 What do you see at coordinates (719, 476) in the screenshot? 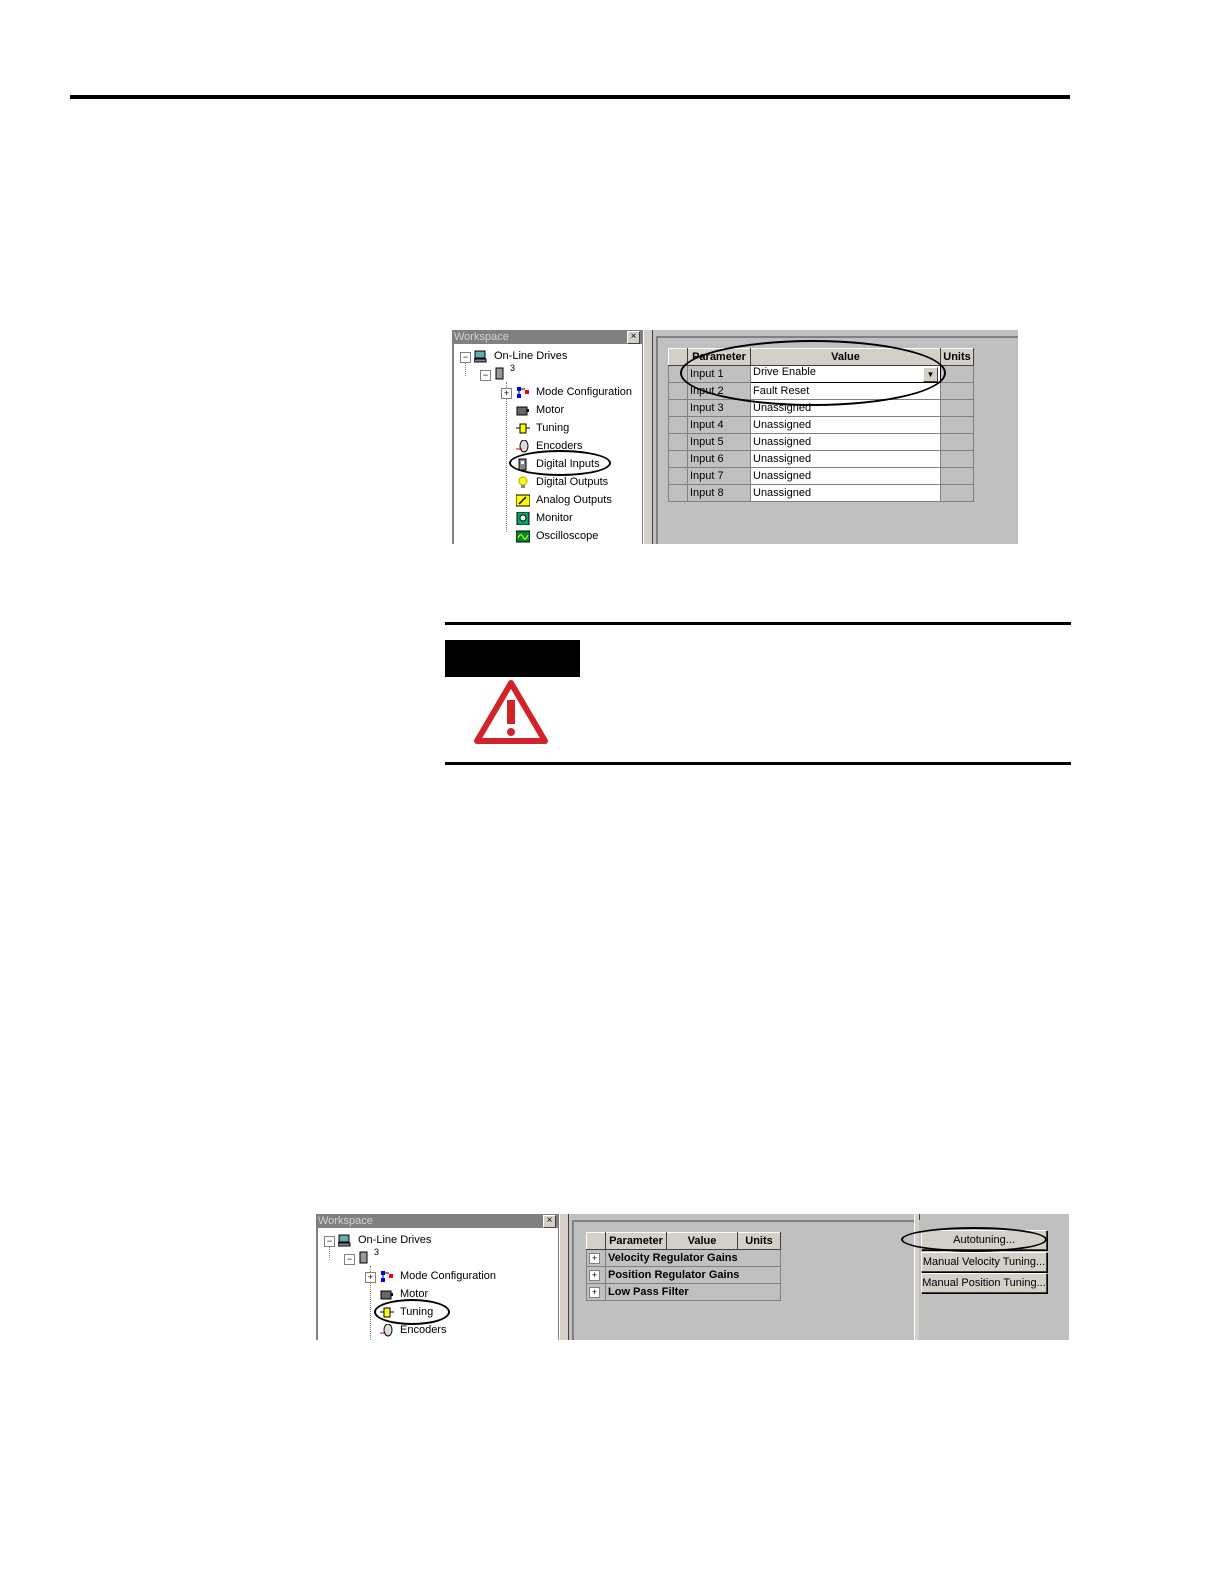
I see `param-cell: Input 7` at bounding box center [719, 476].